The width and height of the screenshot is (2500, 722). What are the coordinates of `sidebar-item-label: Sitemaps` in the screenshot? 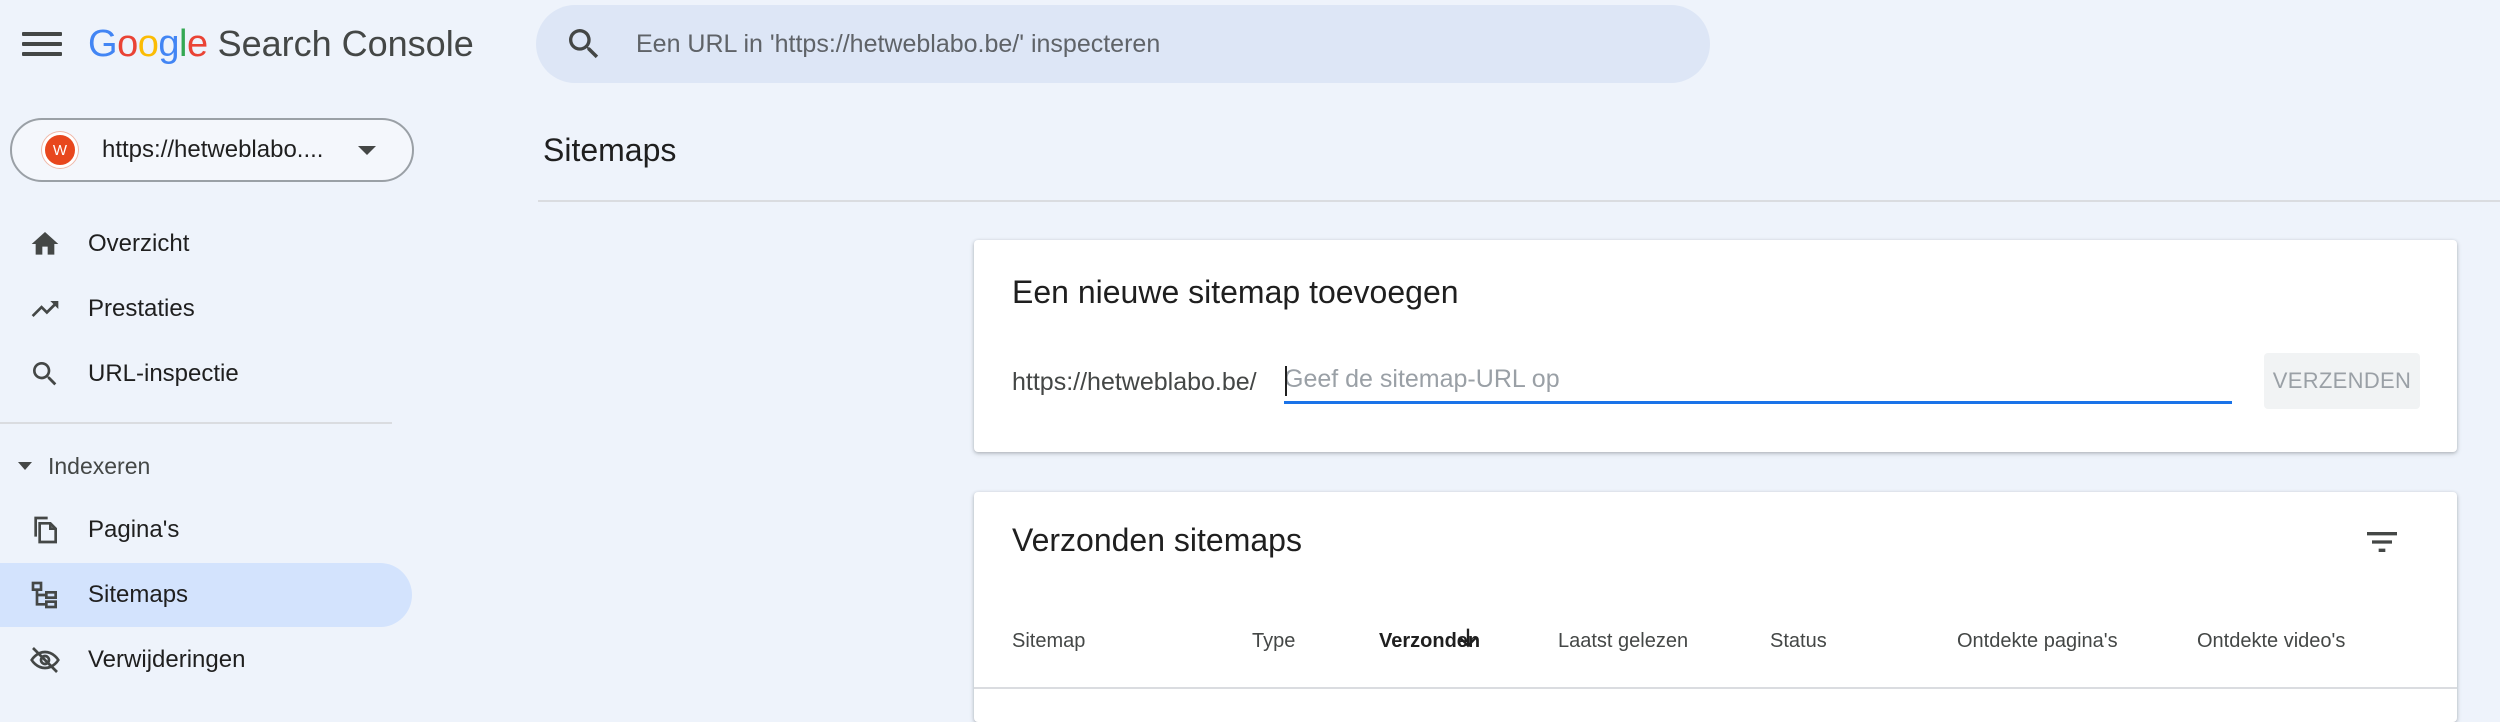 It's located at (138, 594).